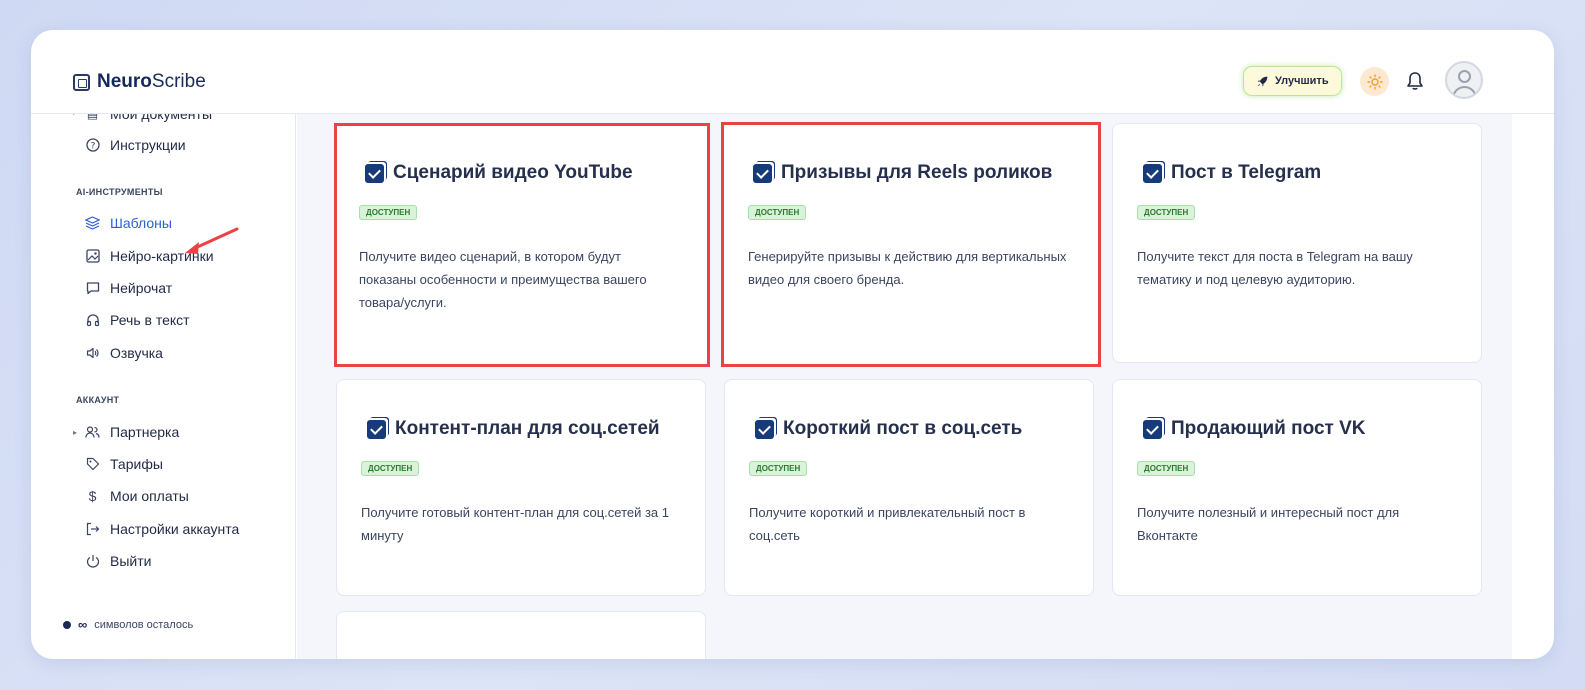 This screenshot has width=1585, height=690. What do you see at coordinates (92, 117) in the screenshot?
I see `document-icon: ▤` at bounding box center [92, 117].